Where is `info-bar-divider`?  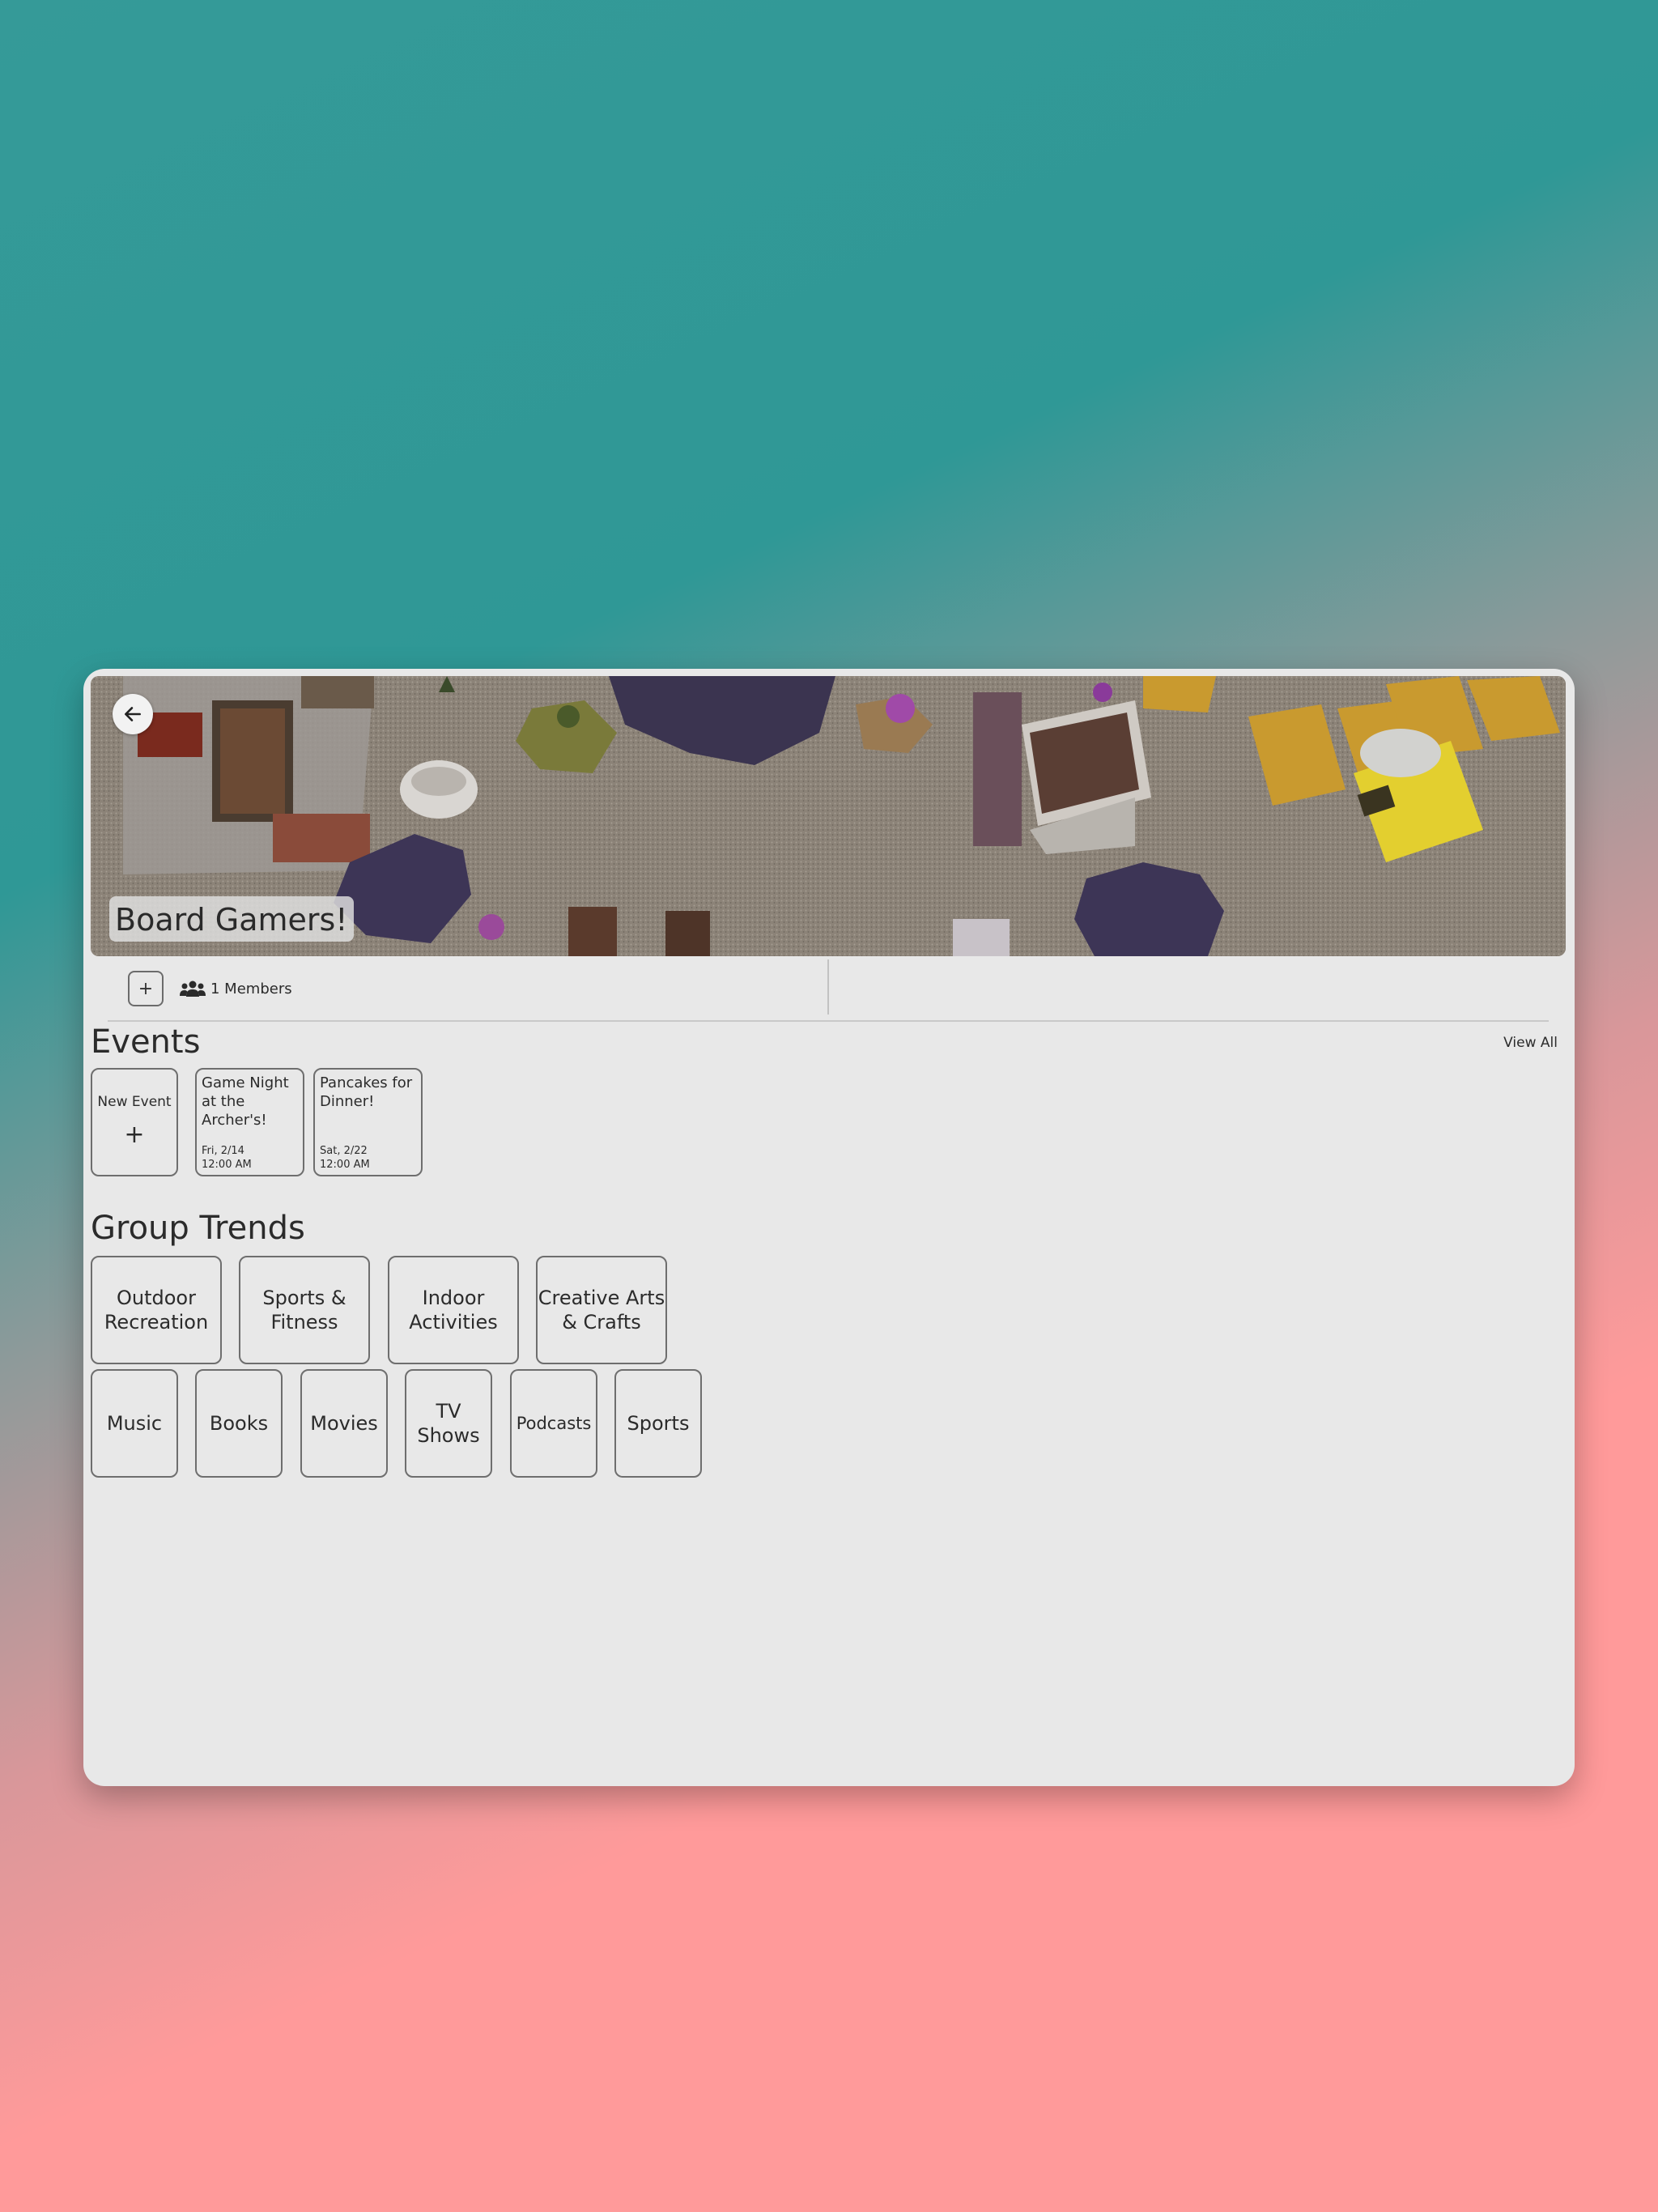
info-bar-divider is located at coordinates (828, 987).